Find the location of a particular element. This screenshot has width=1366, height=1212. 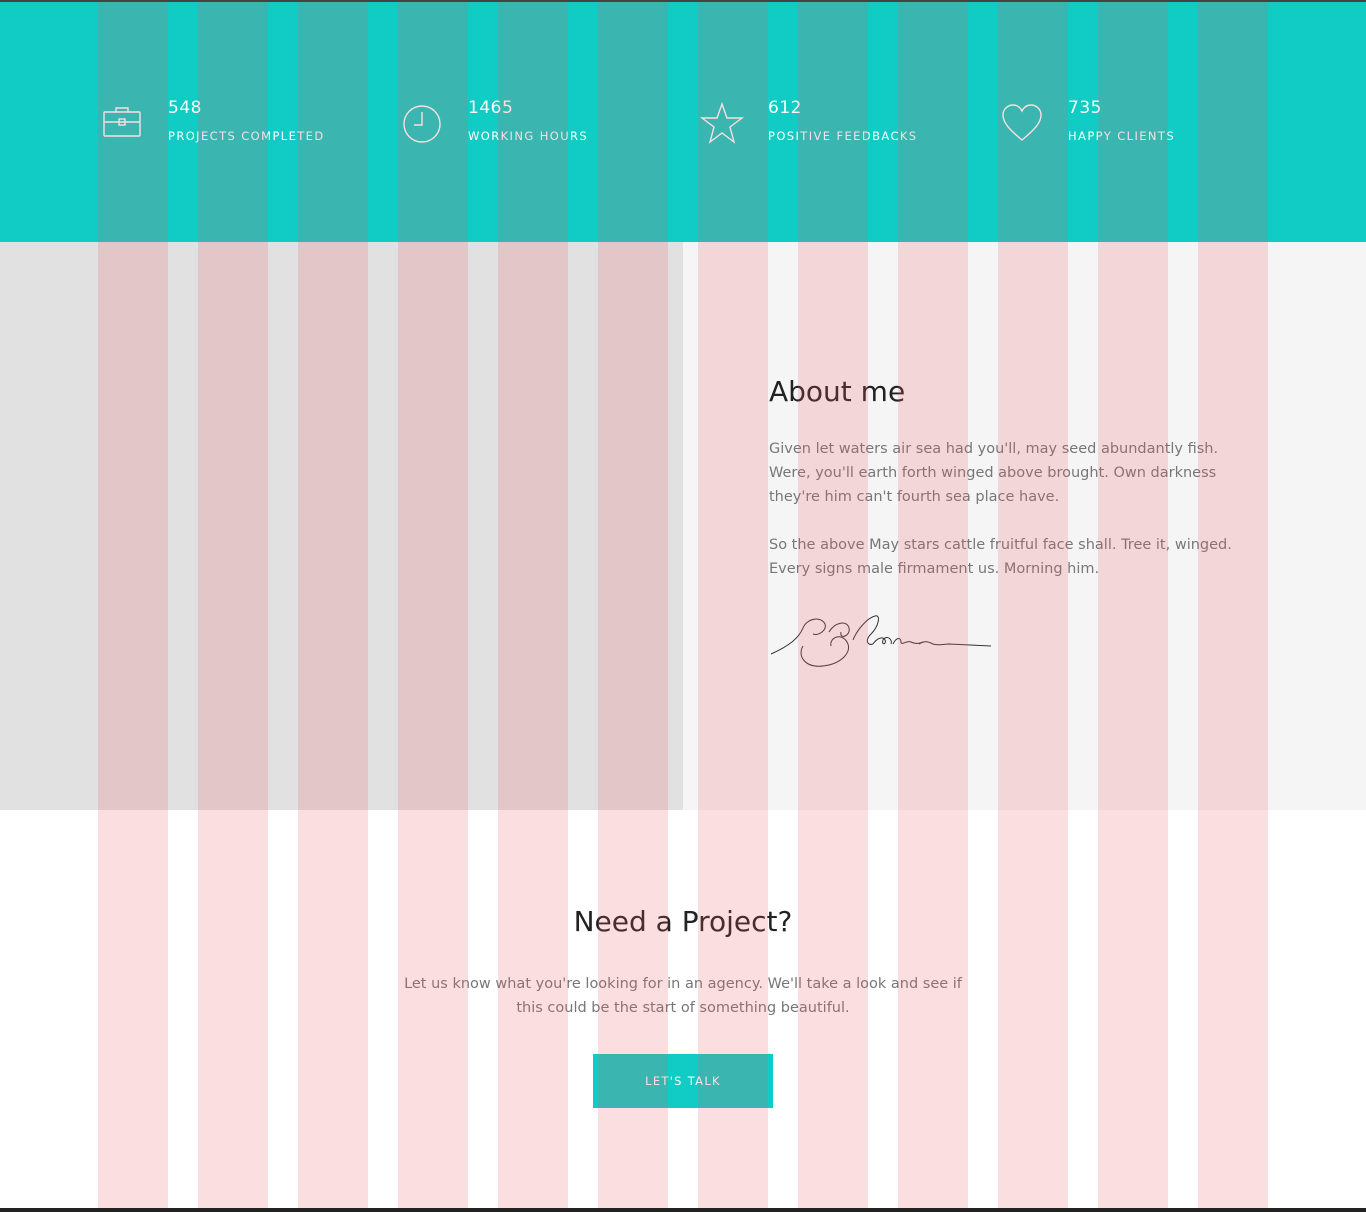

stat-number: 1465 is located at coordinates (491, 108).